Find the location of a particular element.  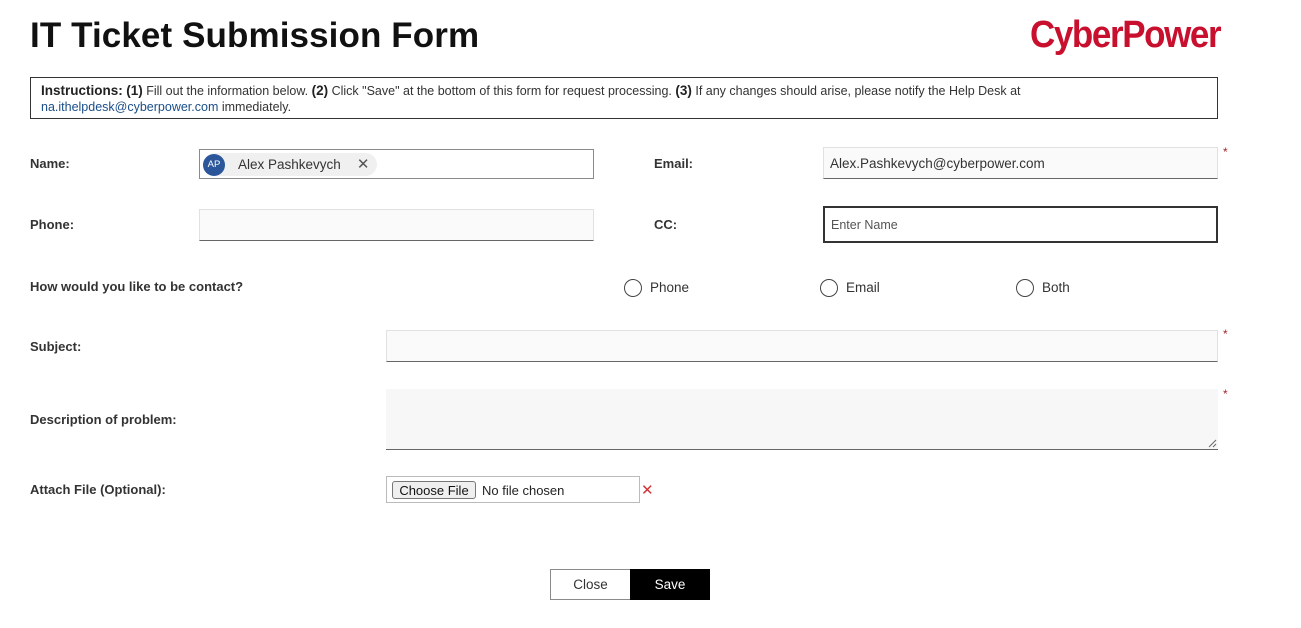

file-status: No file chosen is located at coordinates (523, 490).